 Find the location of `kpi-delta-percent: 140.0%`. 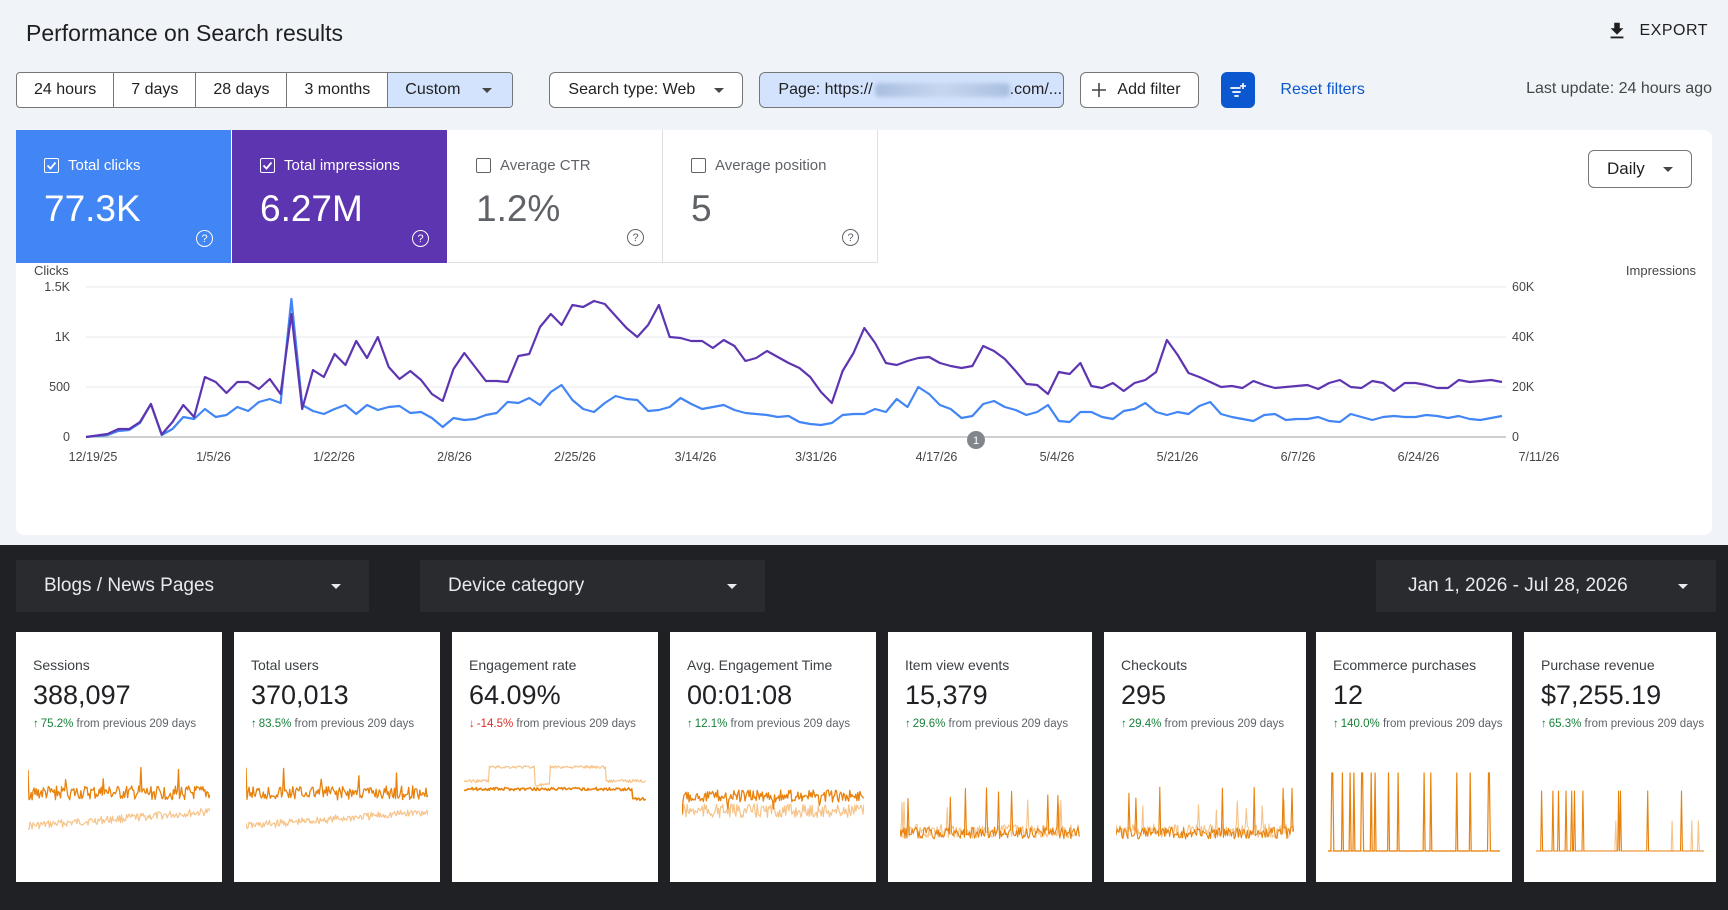

kpi-delta-percent: 140.0% is located at coordinates (1360, 724).